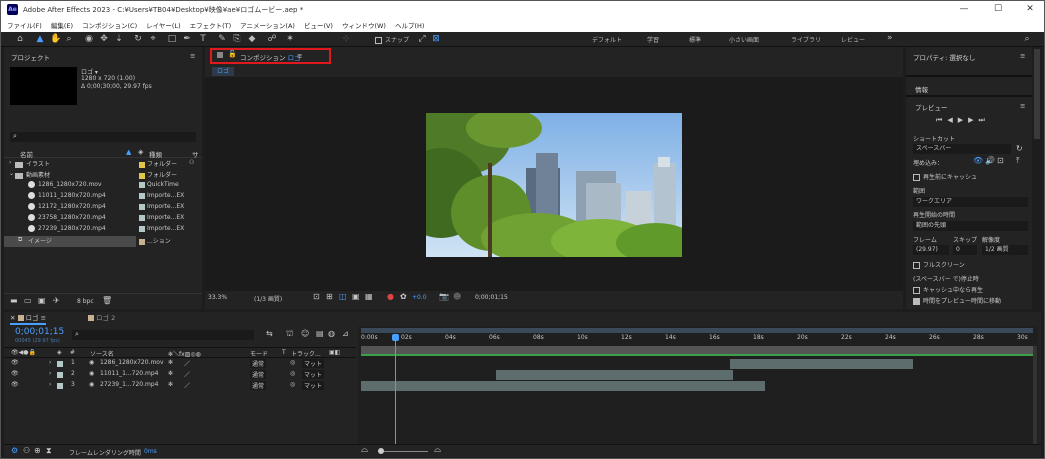  Describe the element at coordinates (316, 296) in the screenshot. I see `safe-margins-icon: ⊡` at that location.